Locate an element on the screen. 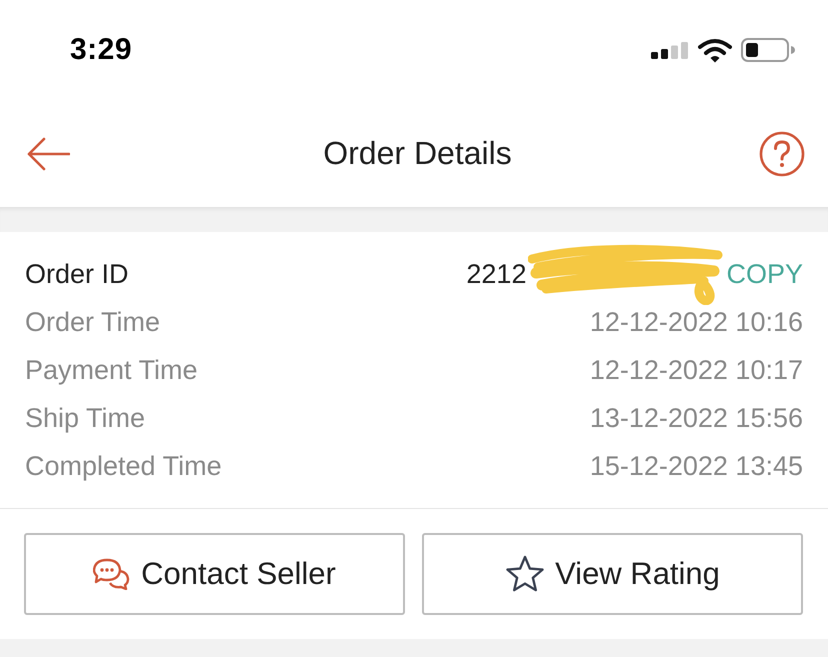 Image resolution: width=828 pixels, height=657 pixels. status-time: 3:29 is located at coordinates (101, 50).